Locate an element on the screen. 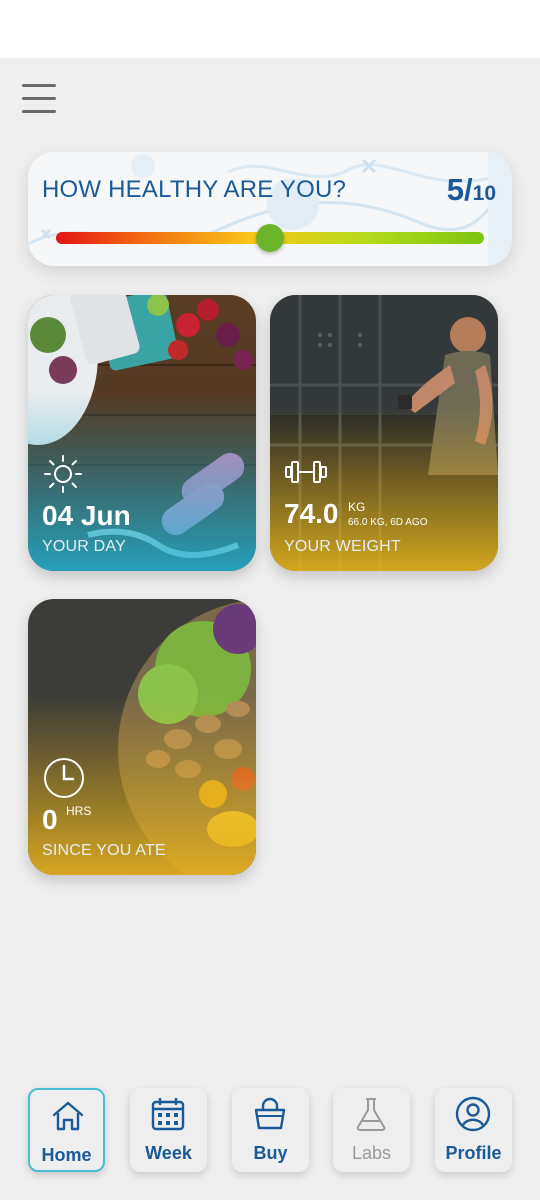 This screenshot has width=540, height=1200. health-slider-thumb is located at coordinates (270, 238).